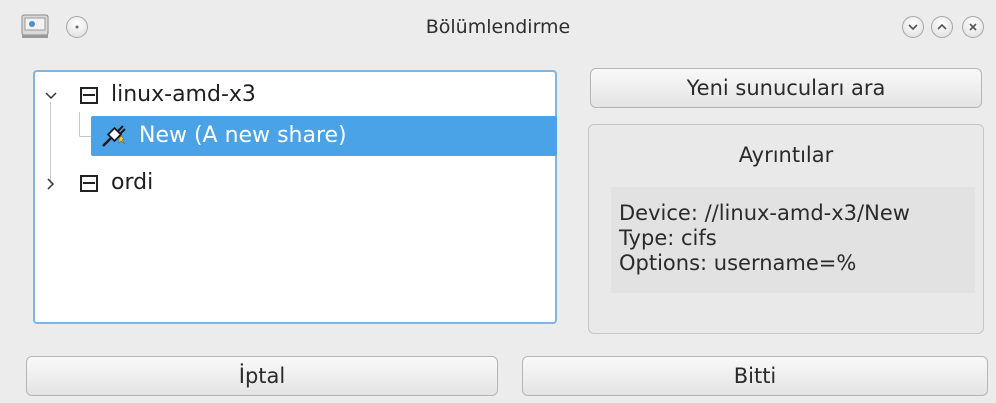 This screenshot has width=996, height=403. I want to click on maximize-icon, so click(942, 26).